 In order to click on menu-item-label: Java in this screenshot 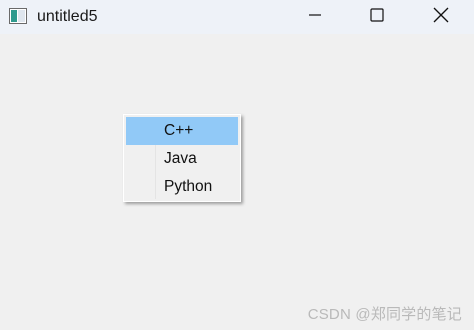, I will do `click(180, 158)`.